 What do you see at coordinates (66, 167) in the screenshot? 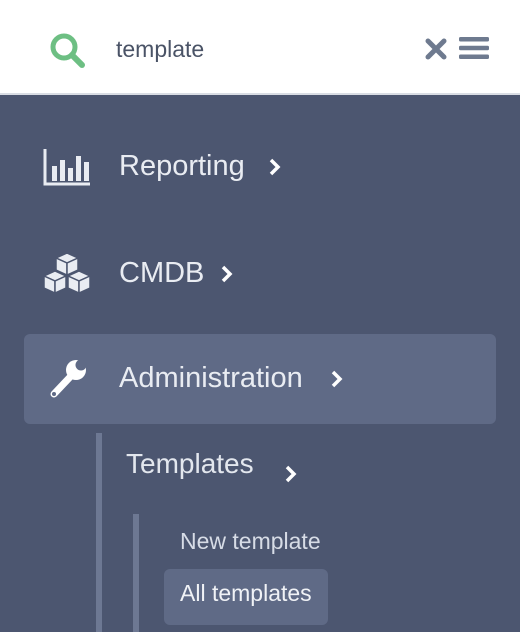
I see `bar-chart-icon` at bounding box center [66, 167].